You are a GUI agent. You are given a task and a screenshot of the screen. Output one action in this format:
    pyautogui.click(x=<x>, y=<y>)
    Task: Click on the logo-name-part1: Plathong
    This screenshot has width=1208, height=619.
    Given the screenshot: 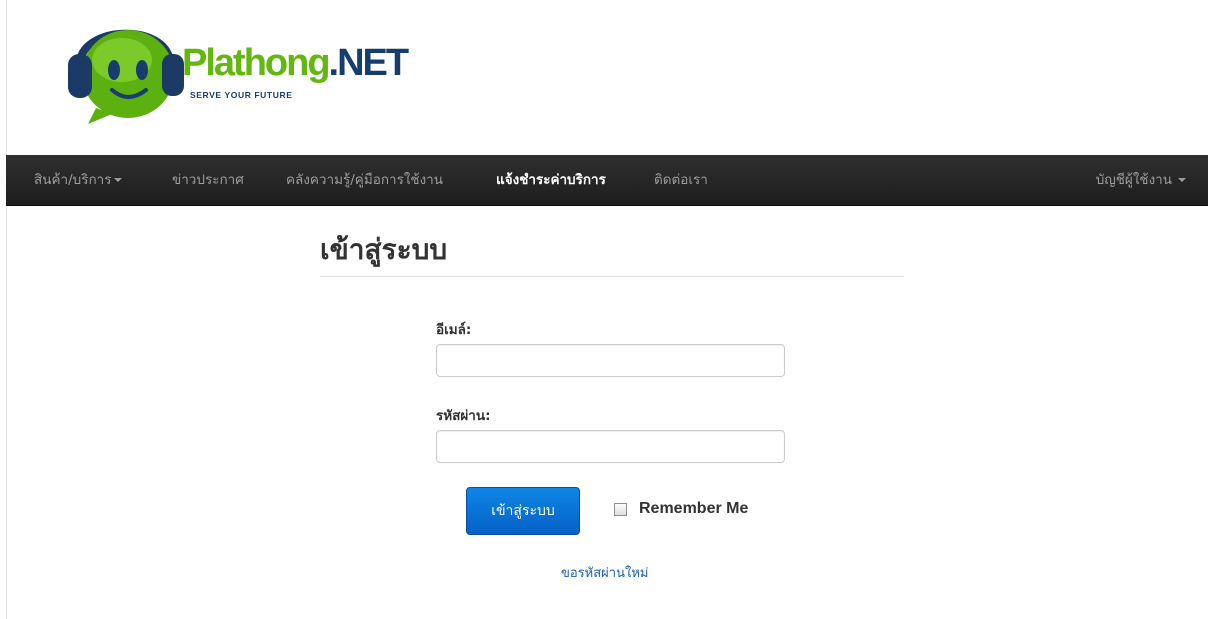 What is the action you would take?
    pyautogui.click(x=256, y=63)
    